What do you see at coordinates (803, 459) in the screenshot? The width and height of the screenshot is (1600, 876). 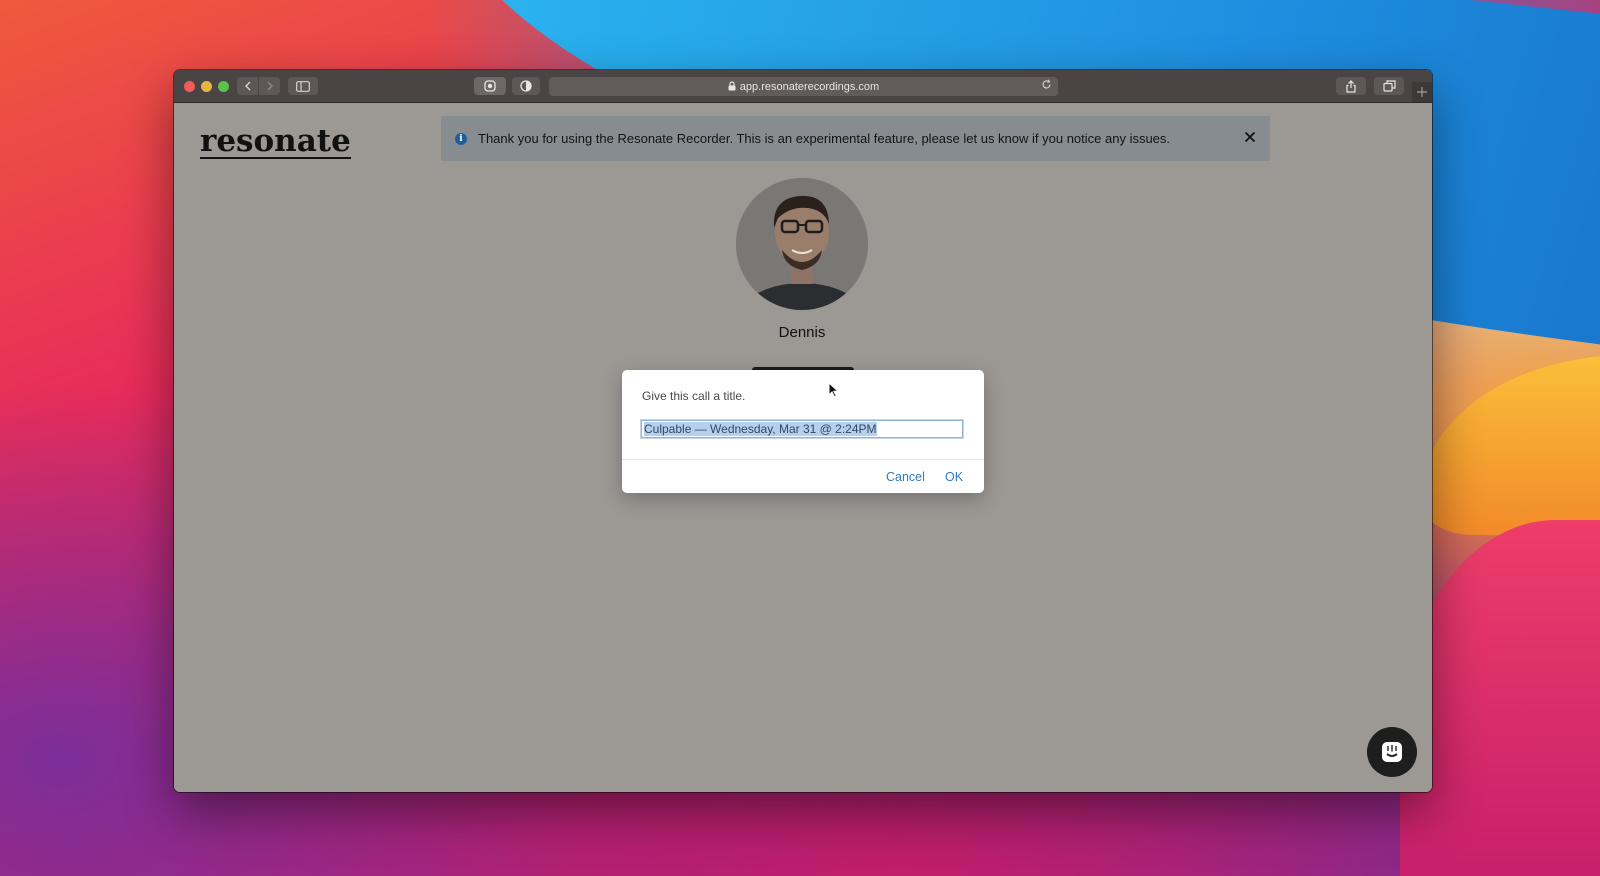 I see `dialog-divider` at bounding box center [803, 459].